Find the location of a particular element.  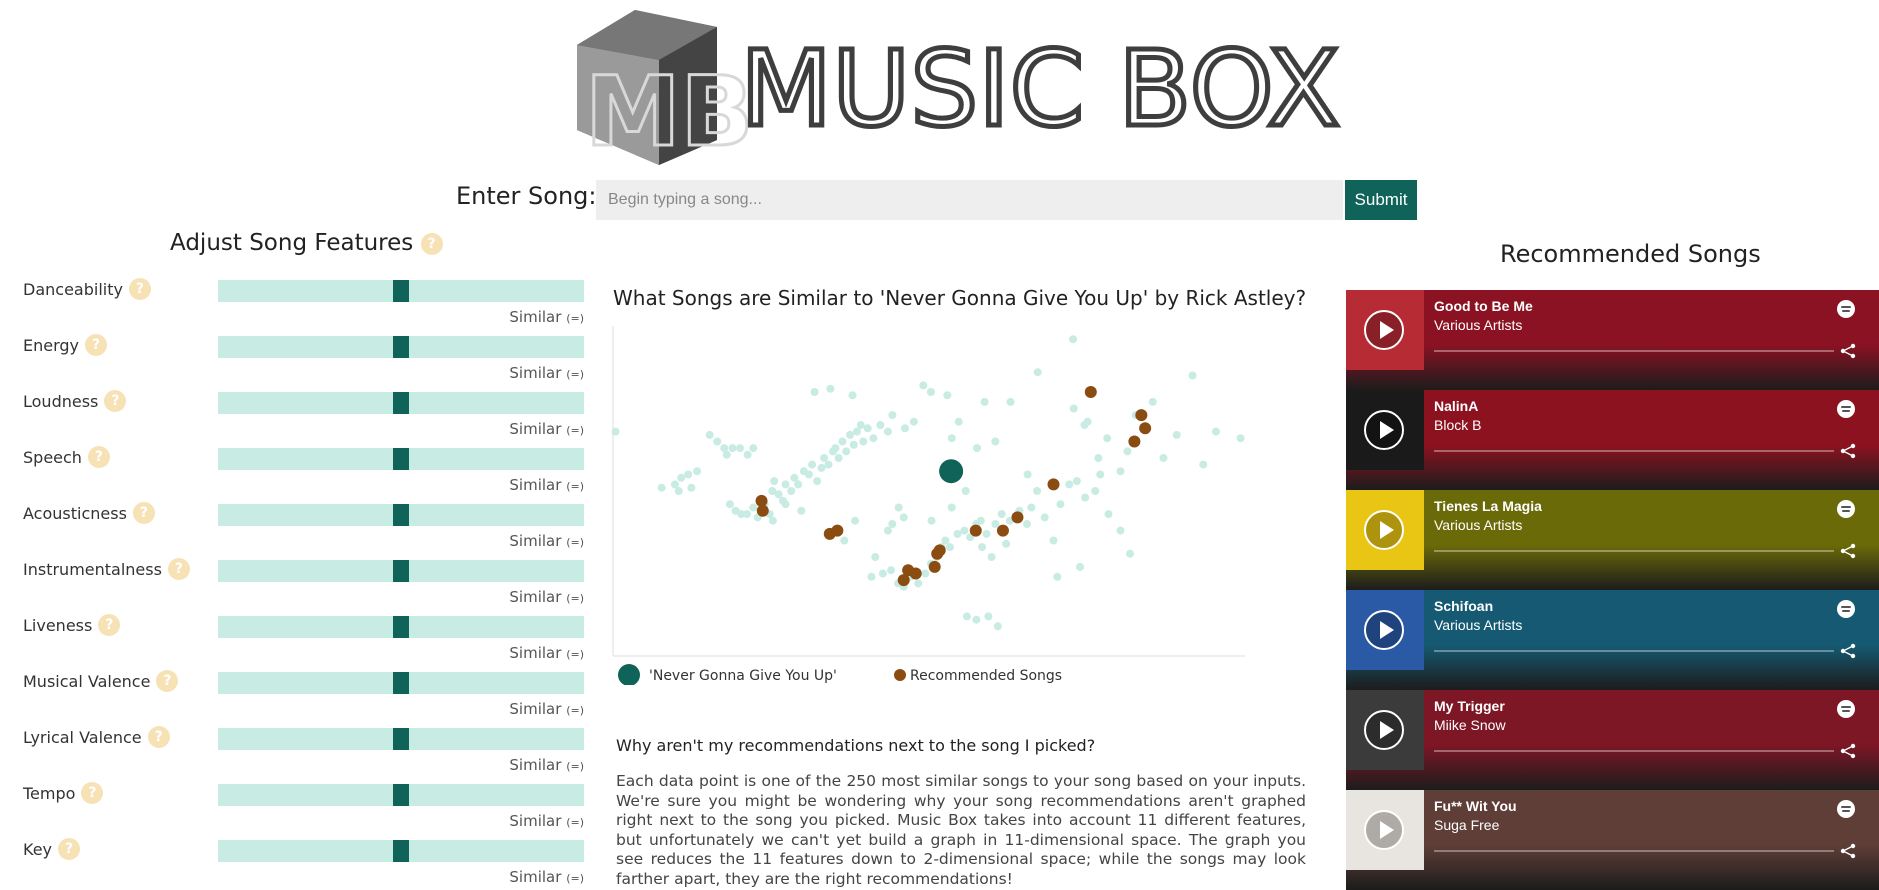

recommended-song-card: Tienes La Magia Various Artists is located at coordinates (1612, 540).